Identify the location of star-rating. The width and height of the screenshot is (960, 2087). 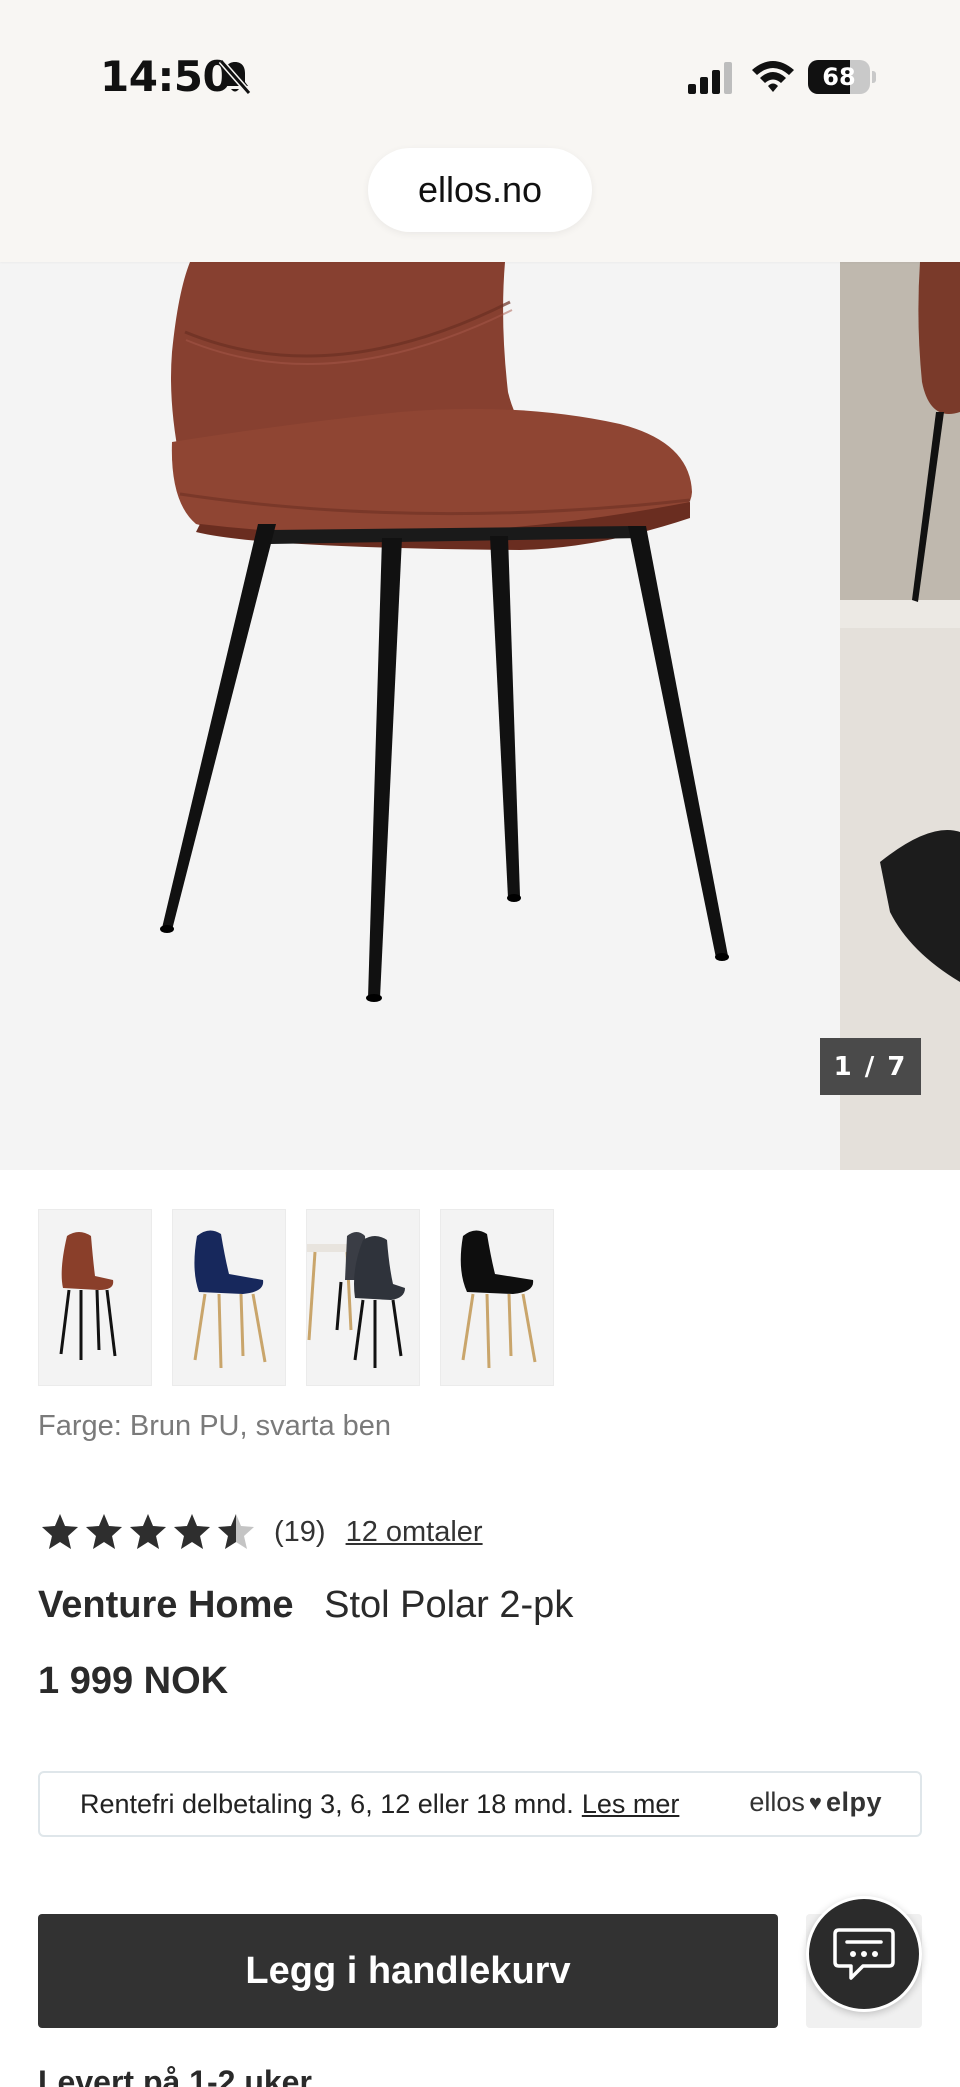
(148, 1532).